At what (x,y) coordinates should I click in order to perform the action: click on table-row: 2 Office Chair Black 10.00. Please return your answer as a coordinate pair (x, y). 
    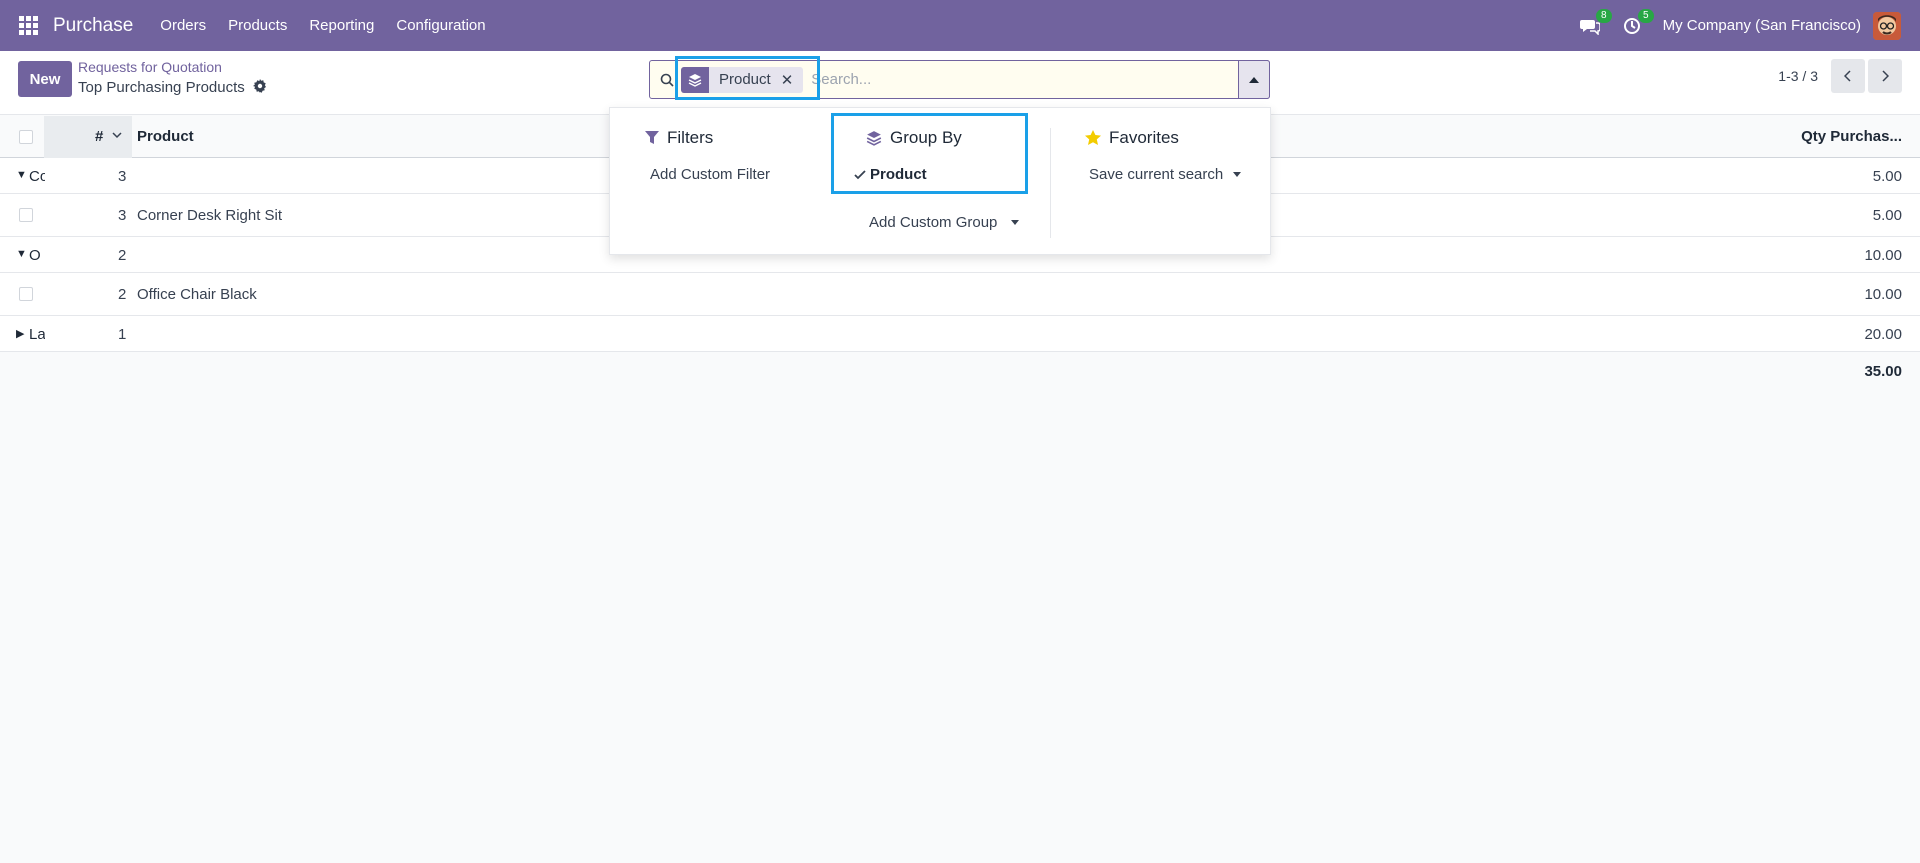
    Looking at the image, I should click on (960, 294).